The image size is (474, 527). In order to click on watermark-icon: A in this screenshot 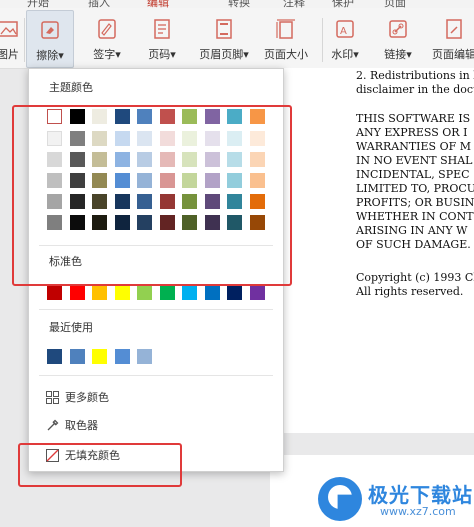, I will do `click(345, 29)`.